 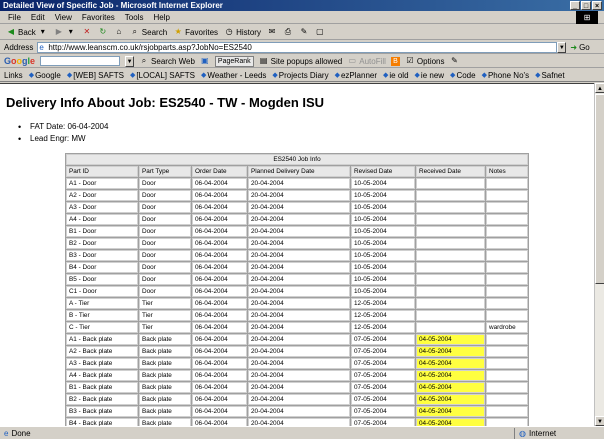 I want to click on link-ie-old: ◆ ie old, so click(x=396, y=75).